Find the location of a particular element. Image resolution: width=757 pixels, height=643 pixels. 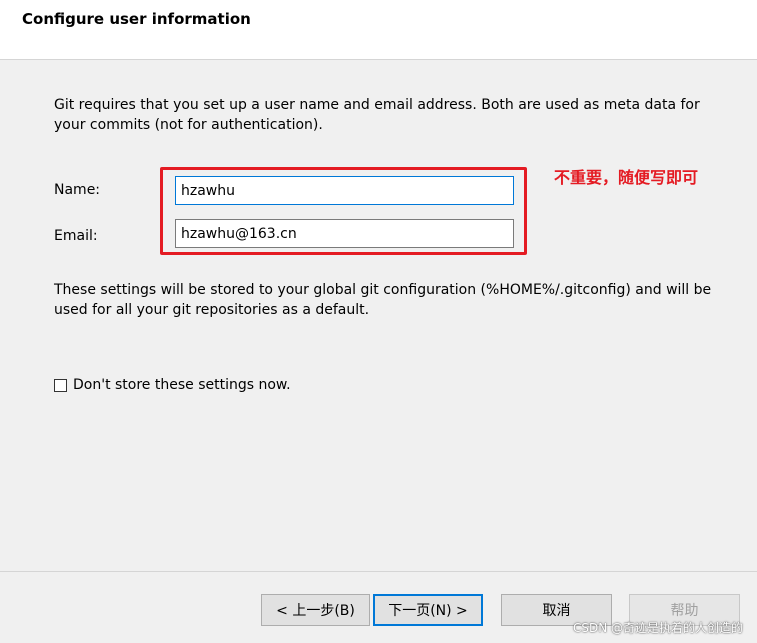

email-input is located at coordinates (344, 233).